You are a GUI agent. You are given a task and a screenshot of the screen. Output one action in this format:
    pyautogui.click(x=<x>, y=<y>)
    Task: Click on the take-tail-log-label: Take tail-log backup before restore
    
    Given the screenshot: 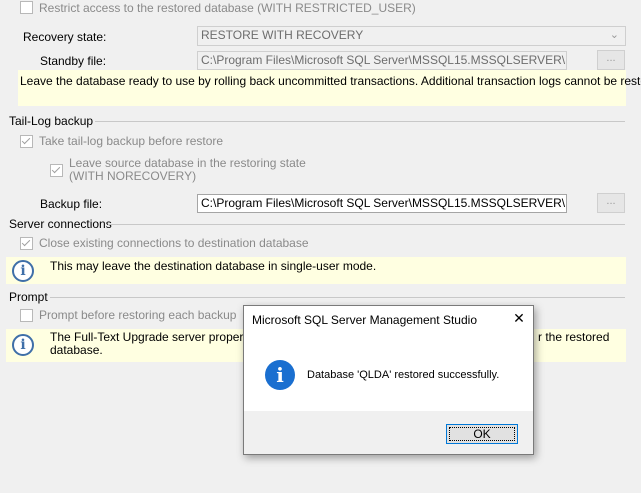 What is the action you would take?
    pyautogui.click(x=131, y=141)
    